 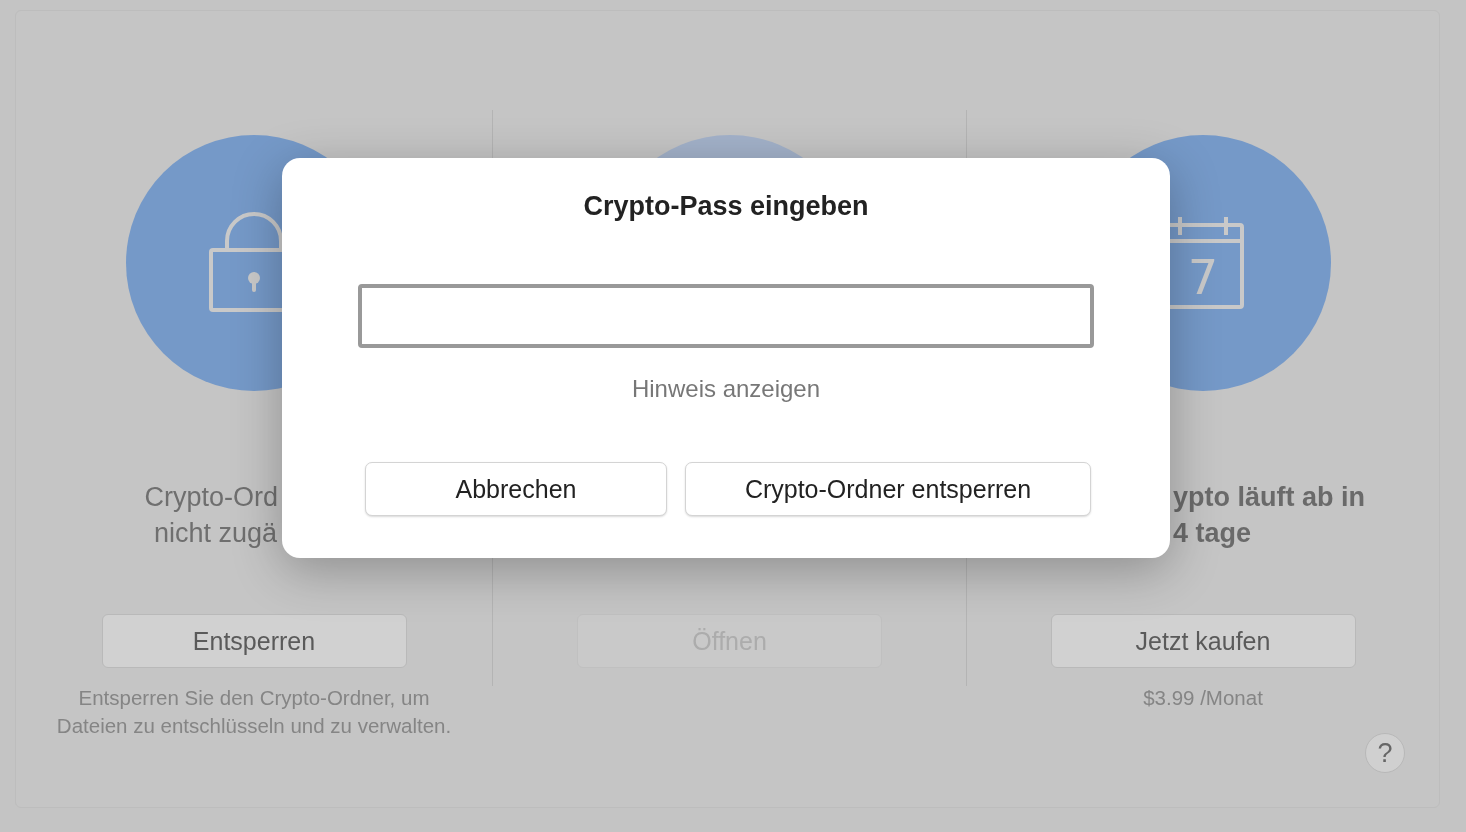 What do you see at coordinates (1385, 753) in the screenshot?
I see `help-button: ?` at bounding box center [1385, 753].